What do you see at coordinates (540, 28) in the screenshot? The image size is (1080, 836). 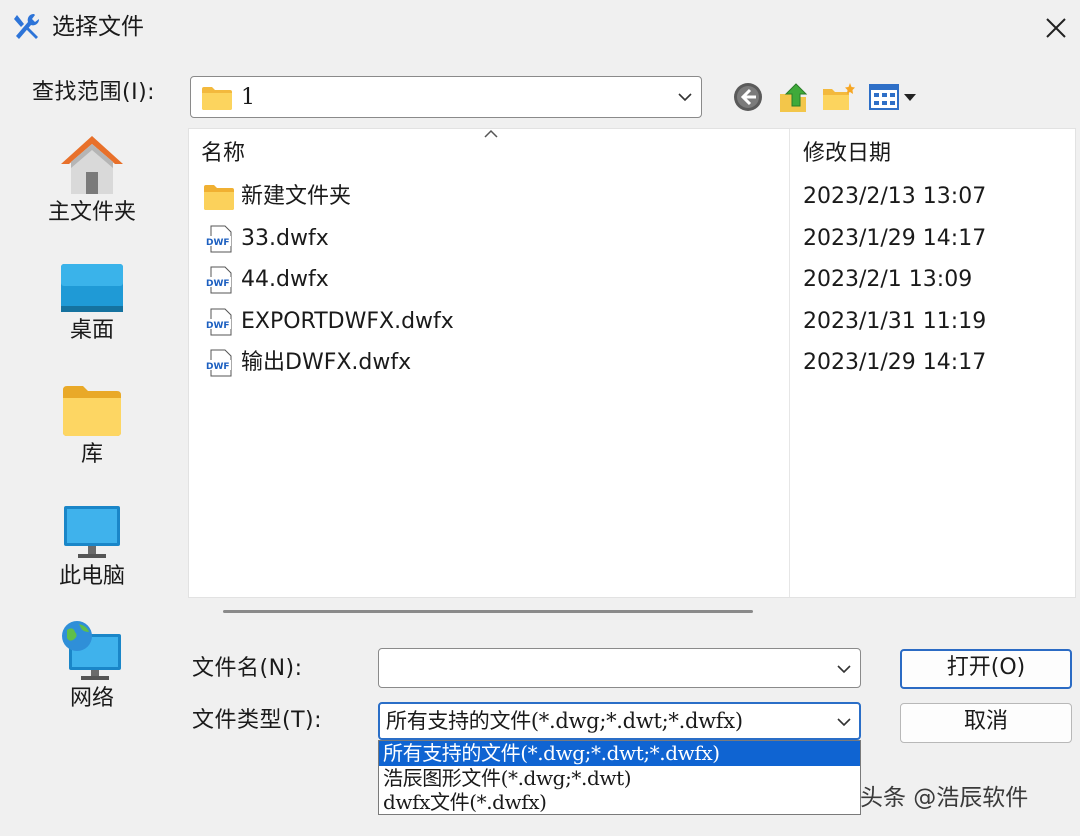 I see `title-bar: 选择文件` at bounding box center [540, 28].